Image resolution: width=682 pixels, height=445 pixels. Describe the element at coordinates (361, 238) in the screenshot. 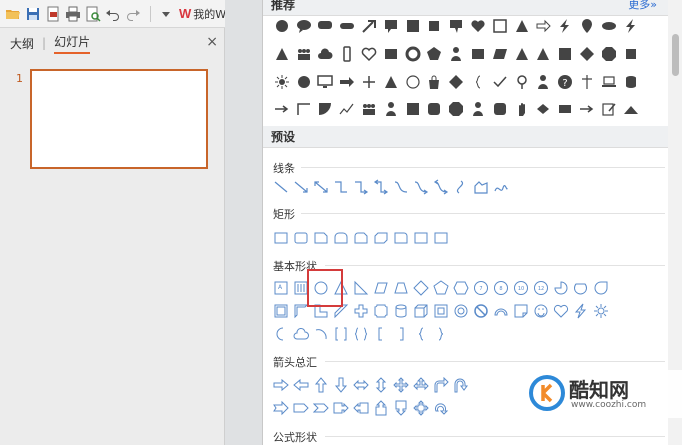

I see `snip-round-rectangle-shape` at that location.